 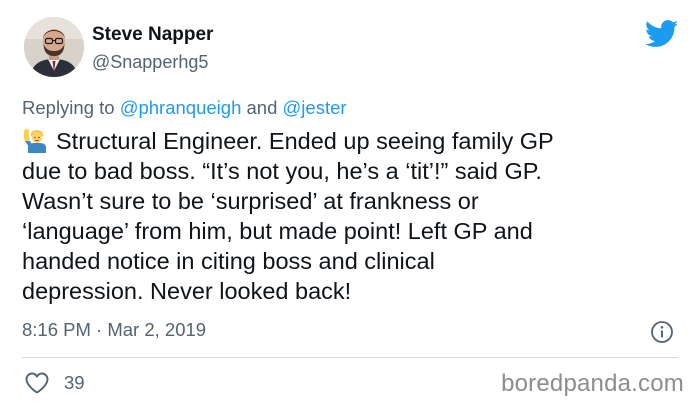 What do you see at coordinates (35, 140) in the screenshot?
I see `man-raising-hand-emoji-icon` at bounding box center [35, 140].